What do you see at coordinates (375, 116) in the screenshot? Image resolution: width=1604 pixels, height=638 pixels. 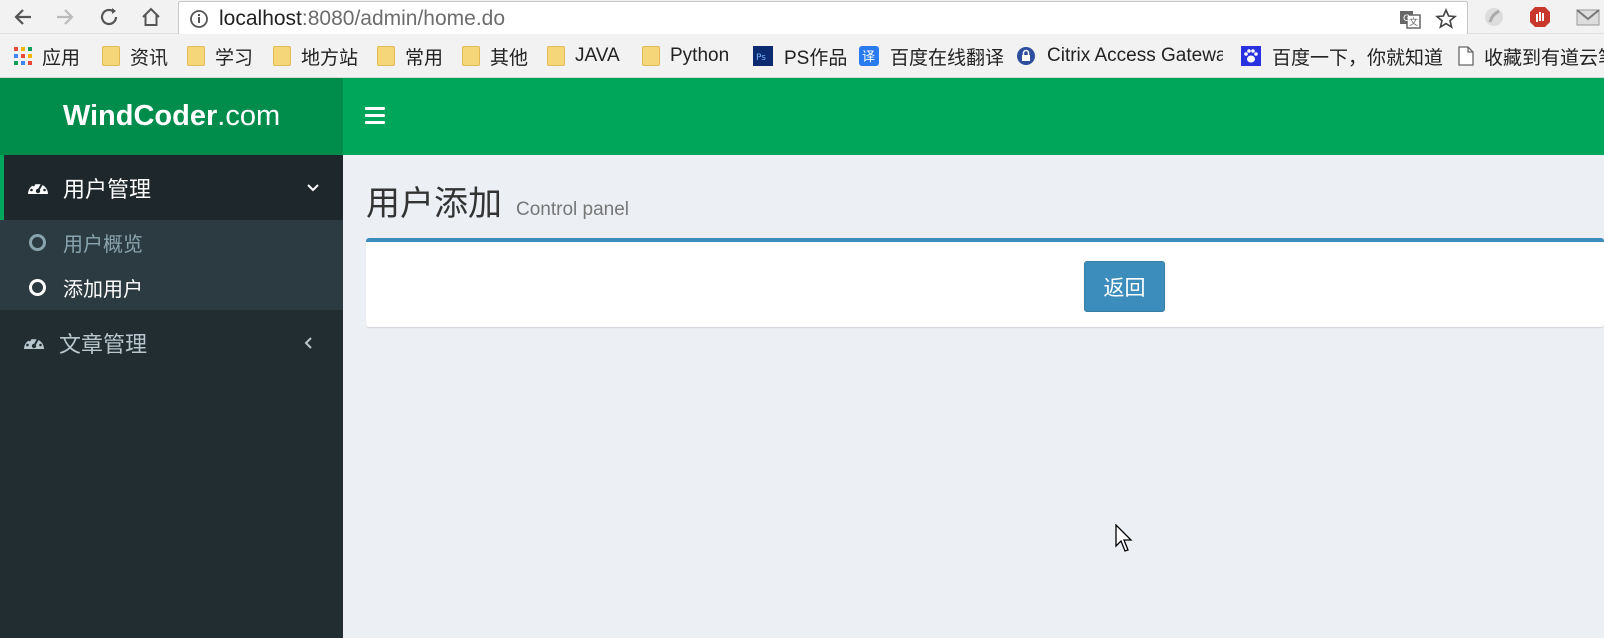 I see `sidebar-toggle-icon` at bounding box center [375, 116].